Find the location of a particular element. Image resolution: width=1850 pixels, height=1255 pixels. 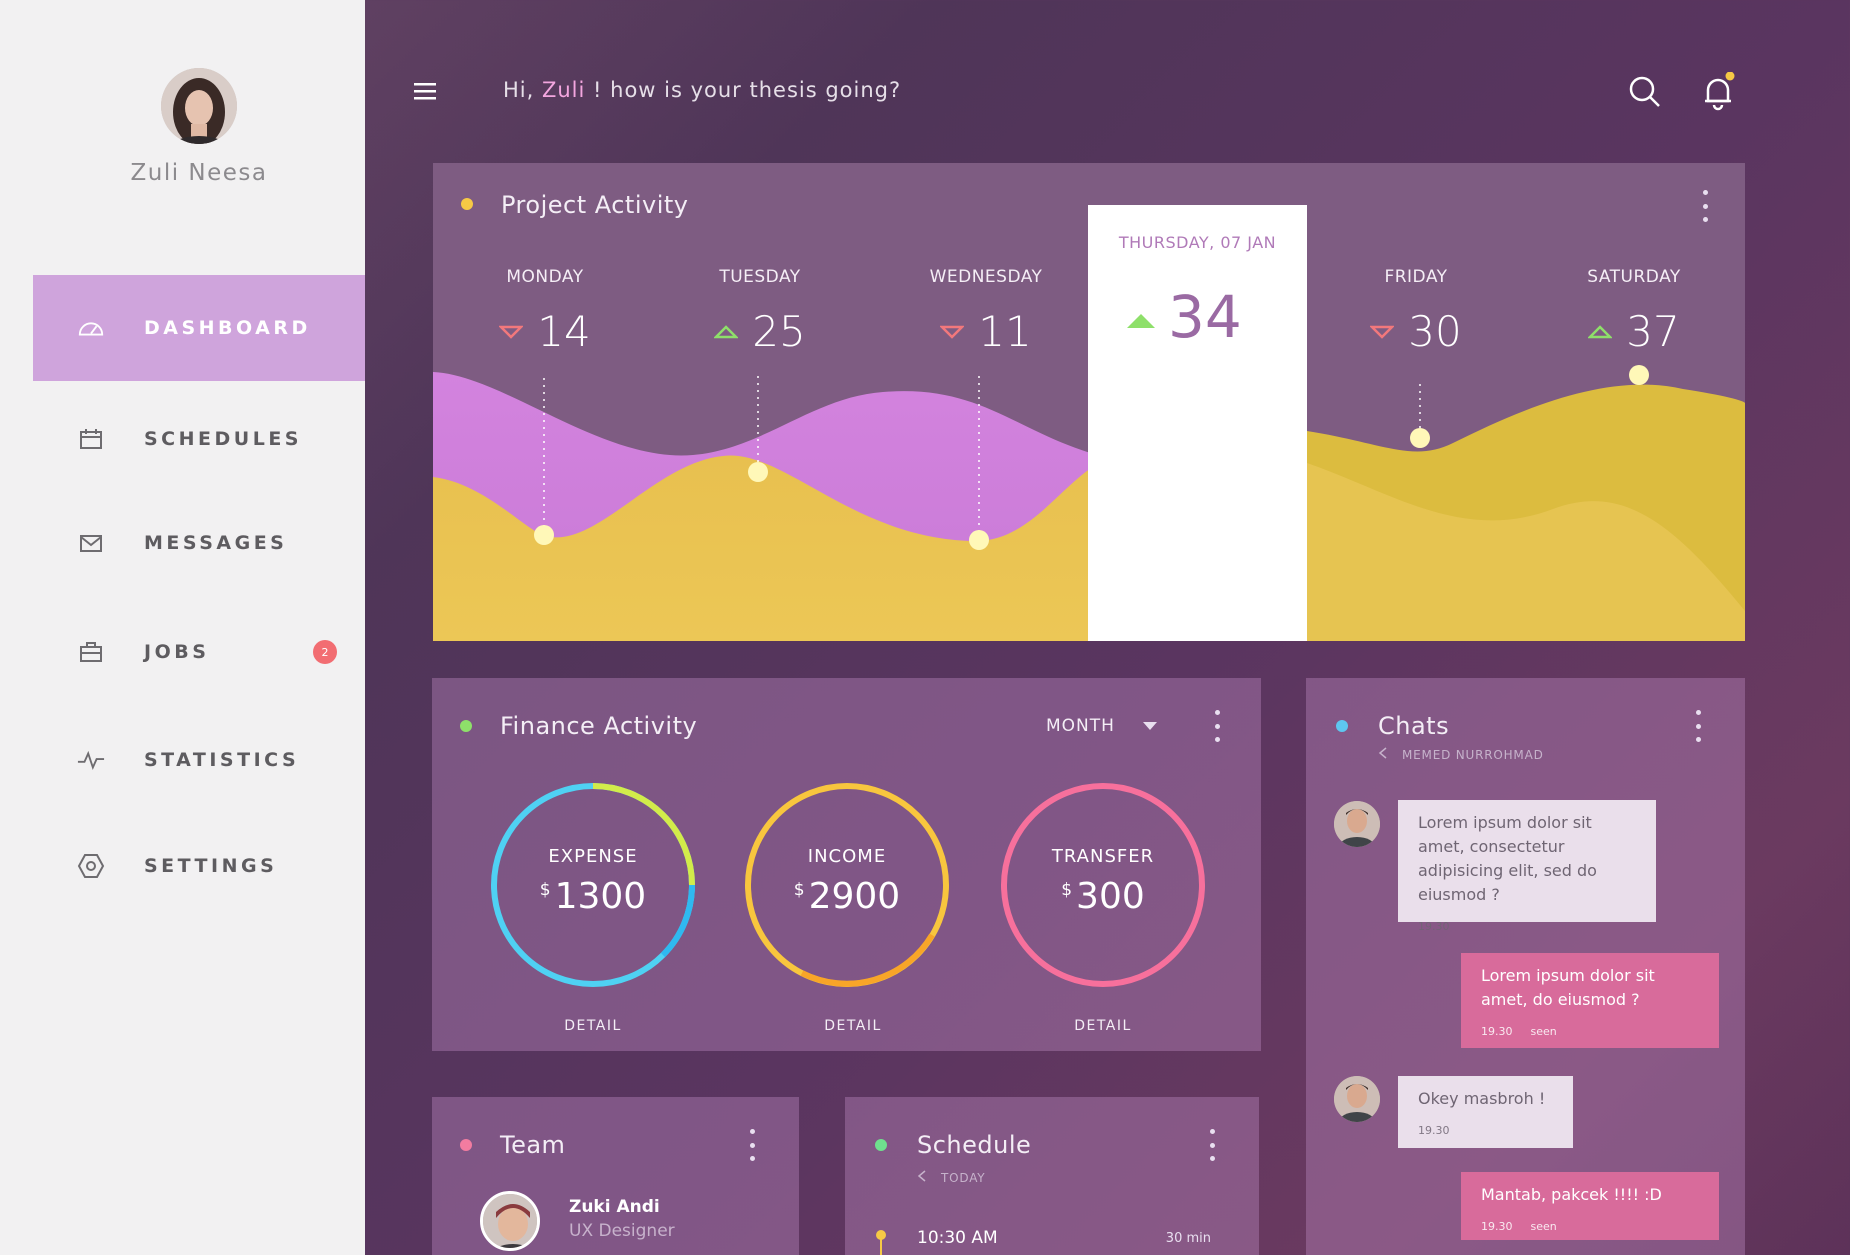

day-value: 14 is located at coordinates (564, 331).